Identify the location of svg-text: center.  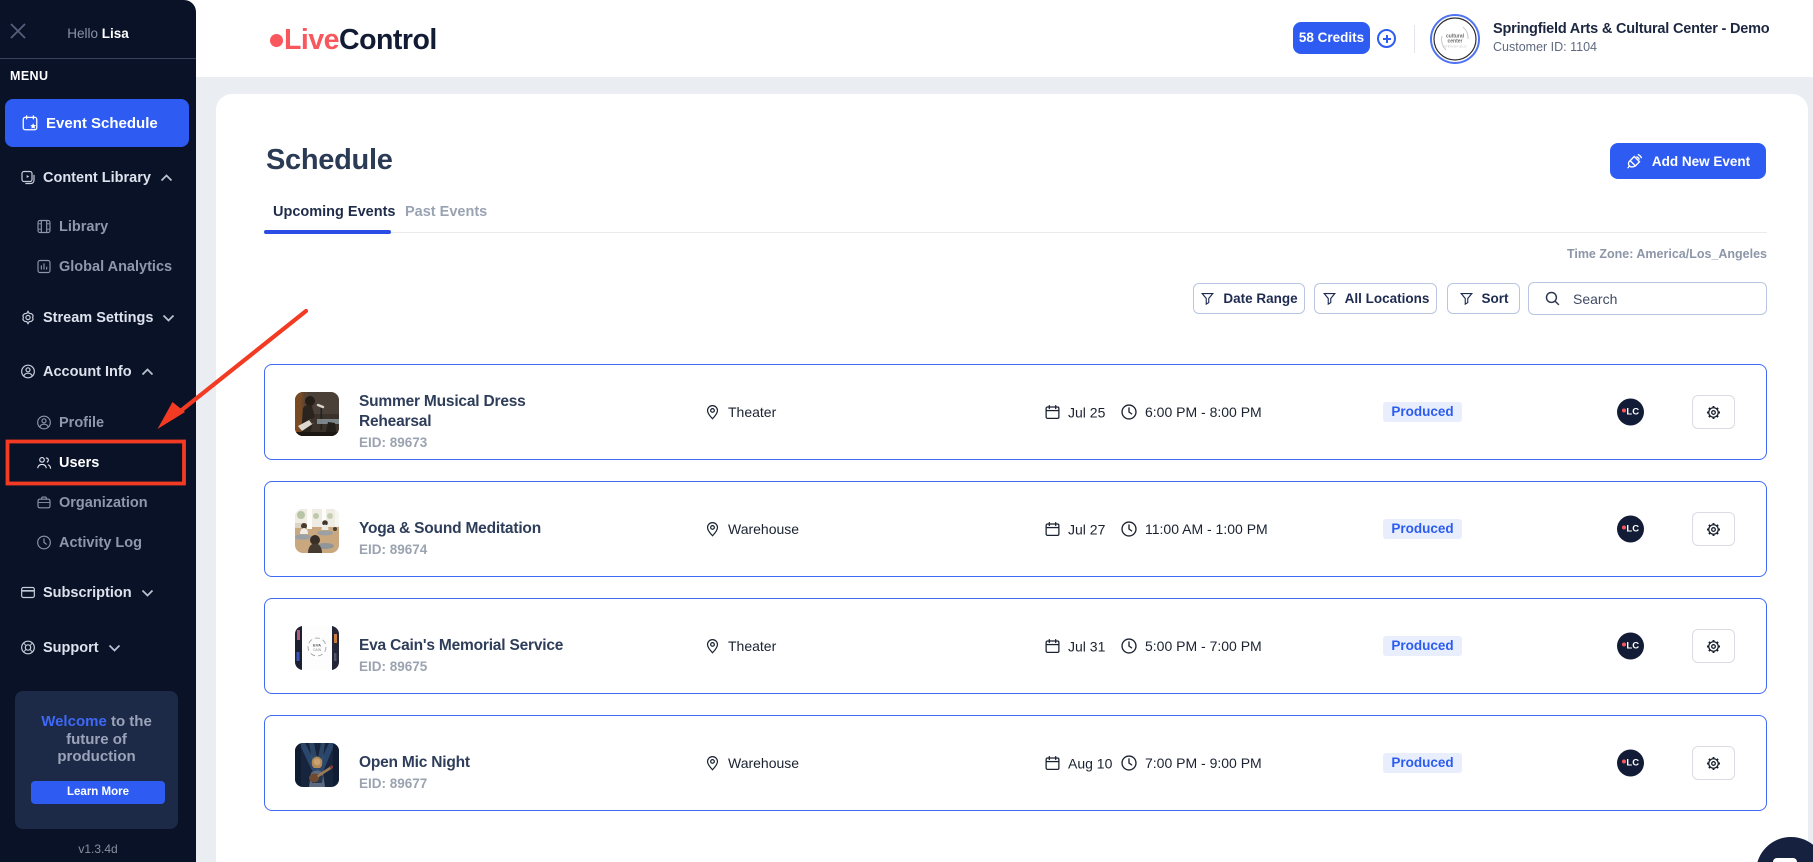
(1454, 42).